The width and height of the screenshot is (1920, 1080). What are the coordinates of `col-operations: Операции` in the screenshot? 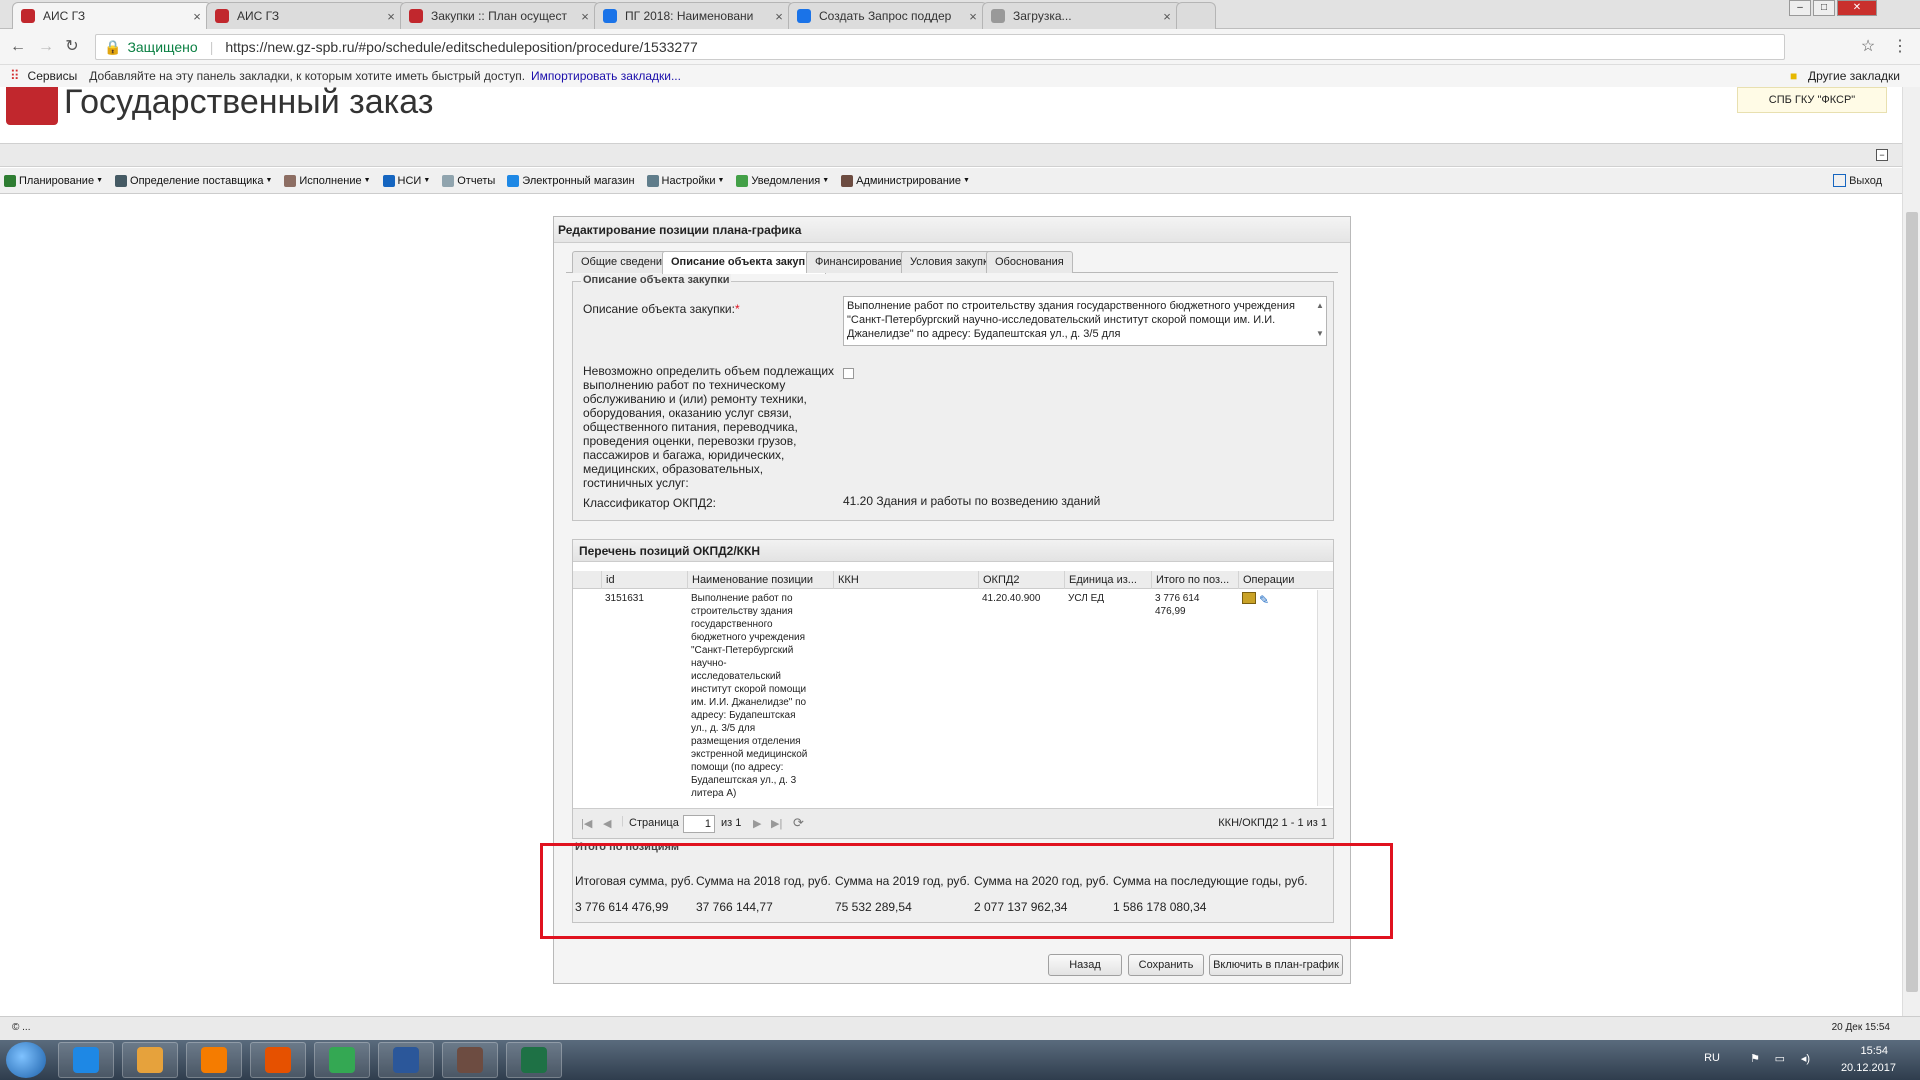 It's located at (1283, 580).